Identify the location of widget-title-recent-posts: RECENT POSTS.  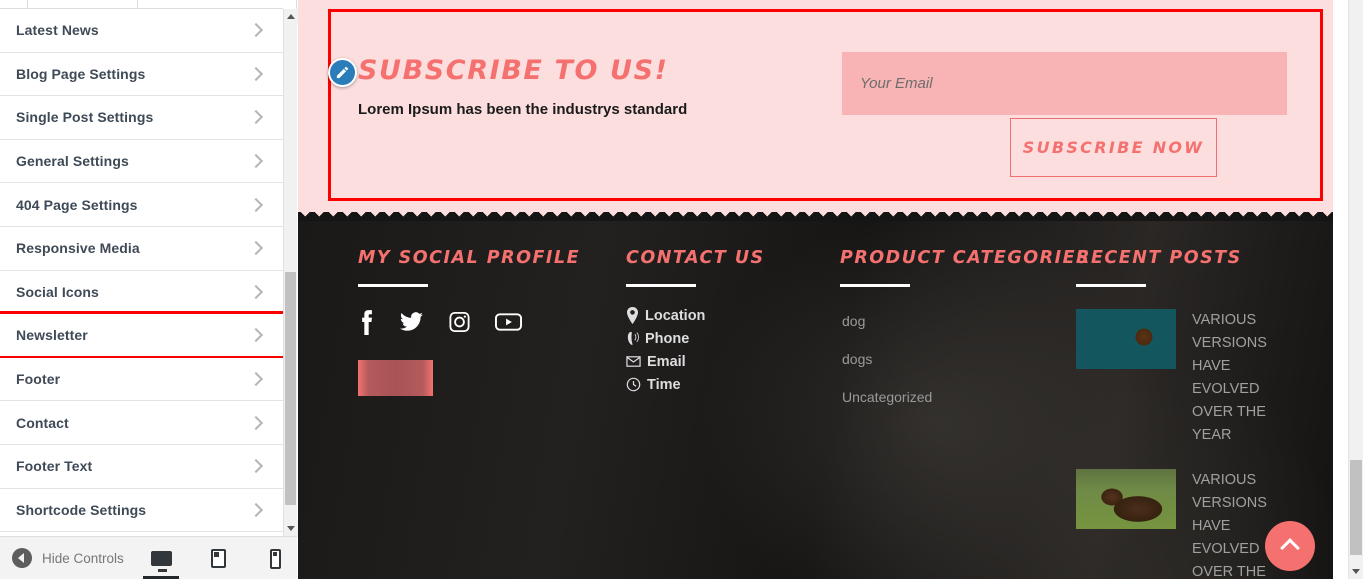
(1159, 258).